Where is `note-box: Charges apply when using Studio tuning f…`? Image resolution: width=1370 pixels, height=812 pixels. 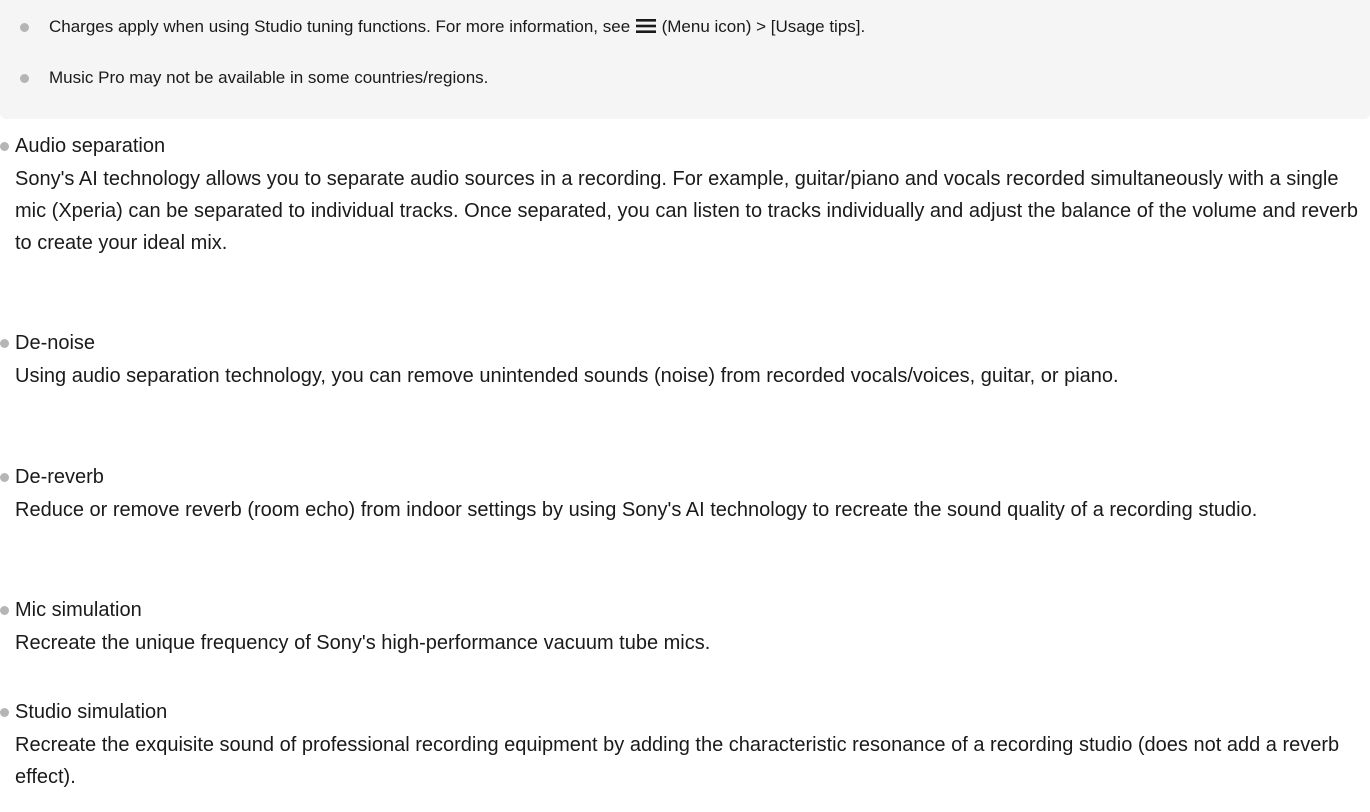
note-box: Charges apply when using Studio tuning f… is located at coordinates (685, 59).